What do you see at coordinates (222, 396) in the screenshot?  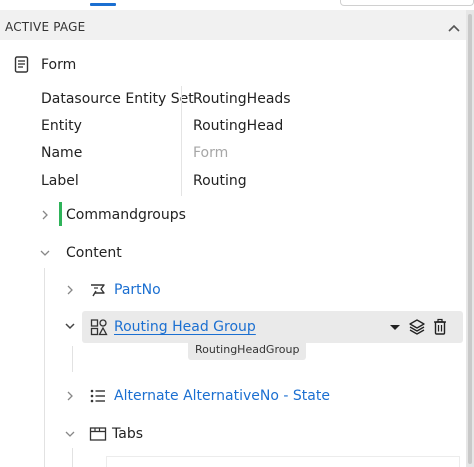 I see `tree-node-alternate: Alternate AlternativeNo - State` at bounding box center [222, 396].